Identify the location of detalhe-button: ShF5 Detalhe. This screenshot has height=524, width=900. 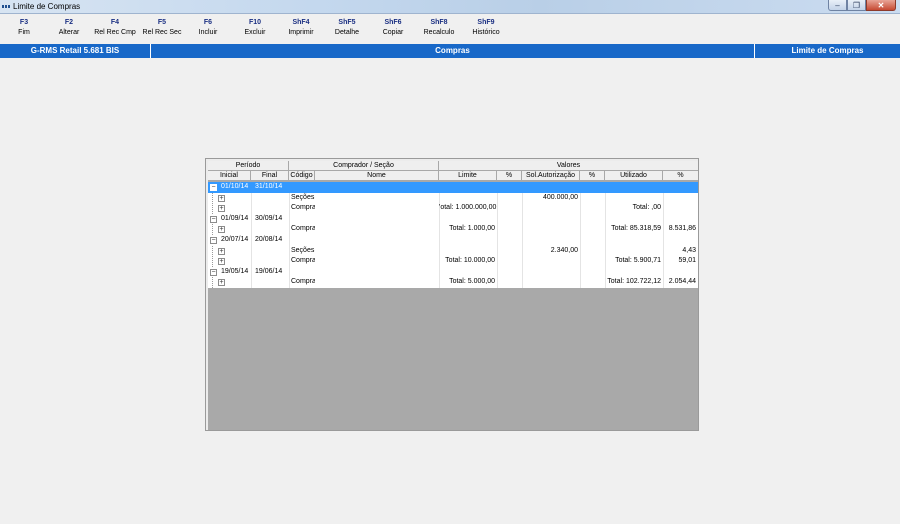
(347, 27).